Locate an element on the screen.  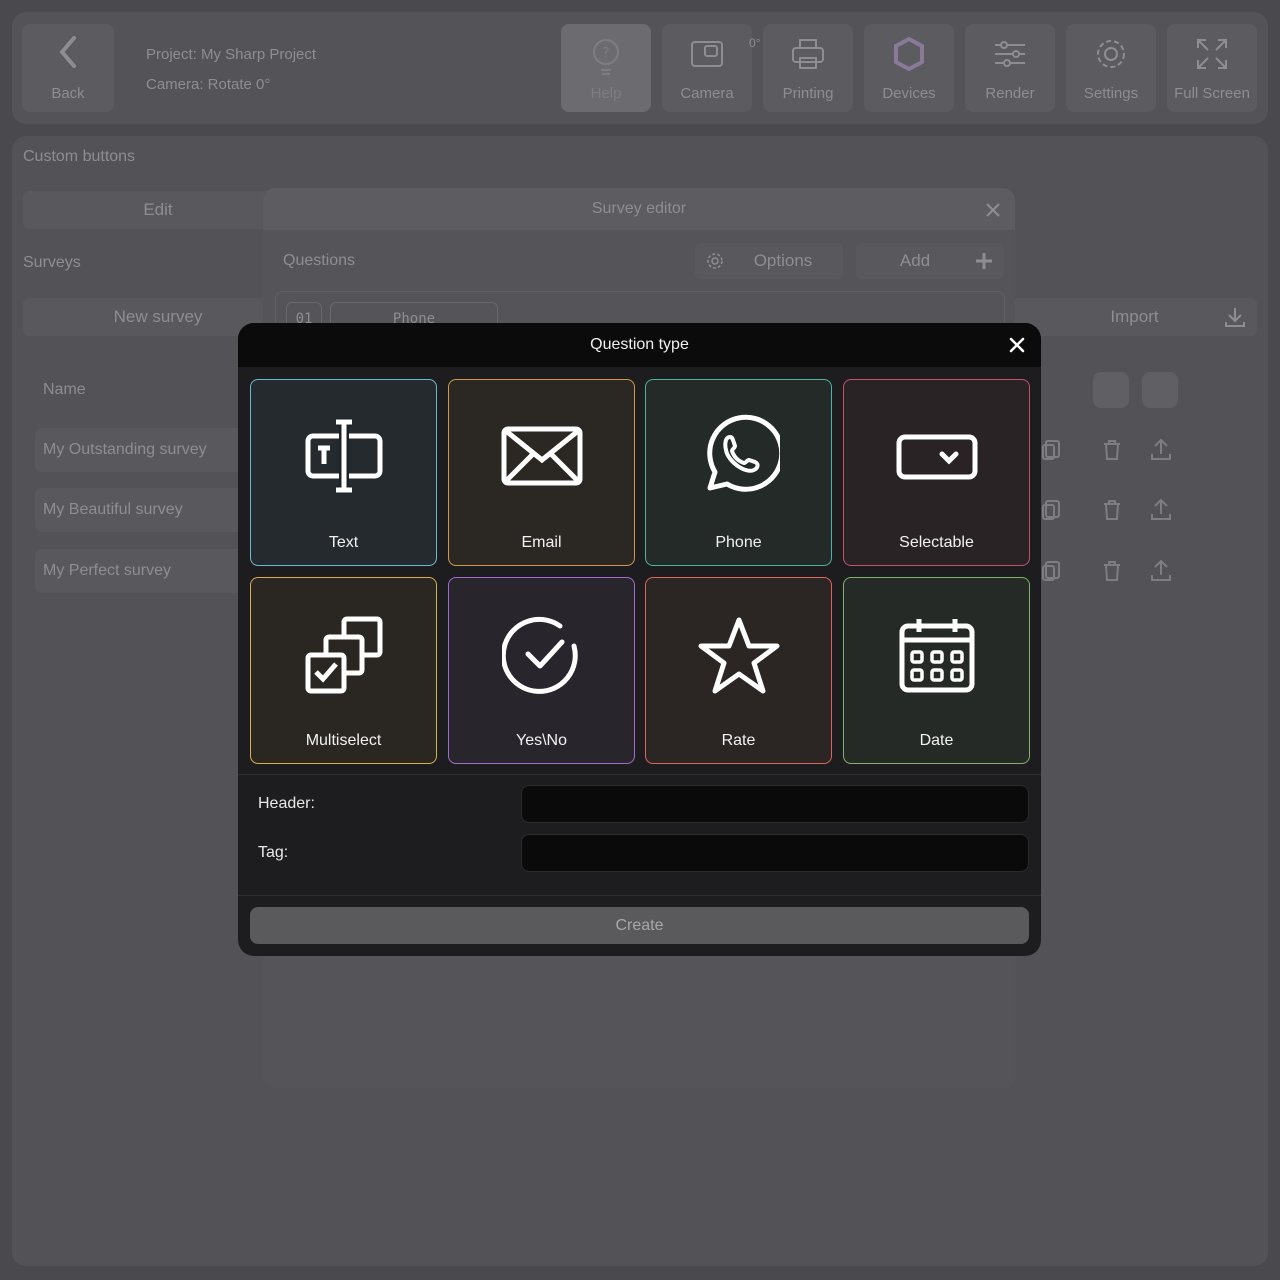
devices-button: Devices is located at coordinates (909, 68).